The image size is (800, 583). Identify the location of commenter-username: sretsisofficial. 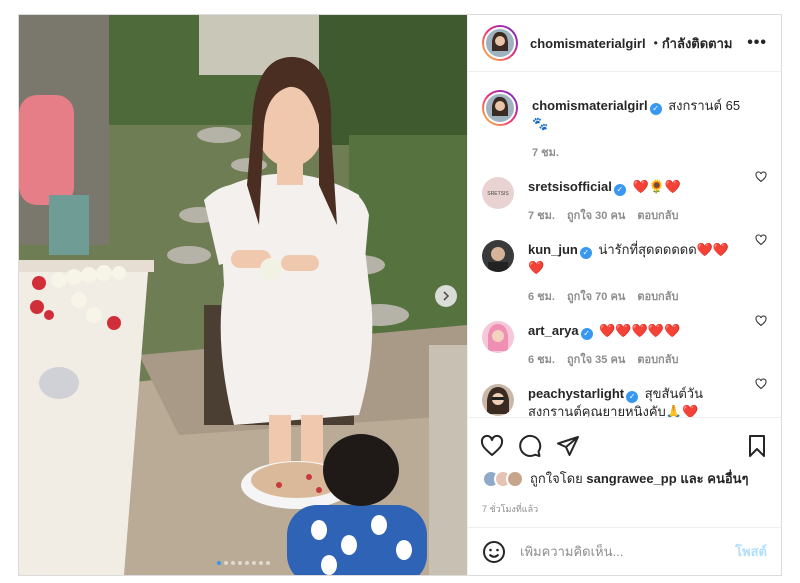
(570, 186).